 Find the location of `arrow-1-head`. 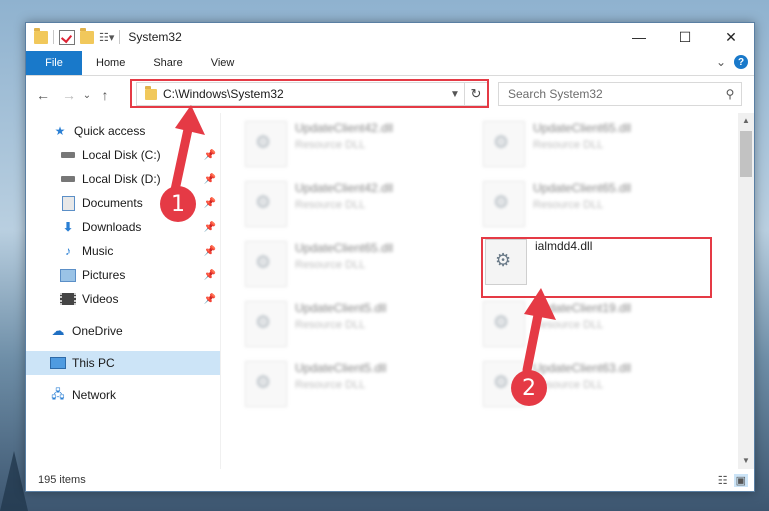

arrow-1-head is located at coordinates (190, 120).